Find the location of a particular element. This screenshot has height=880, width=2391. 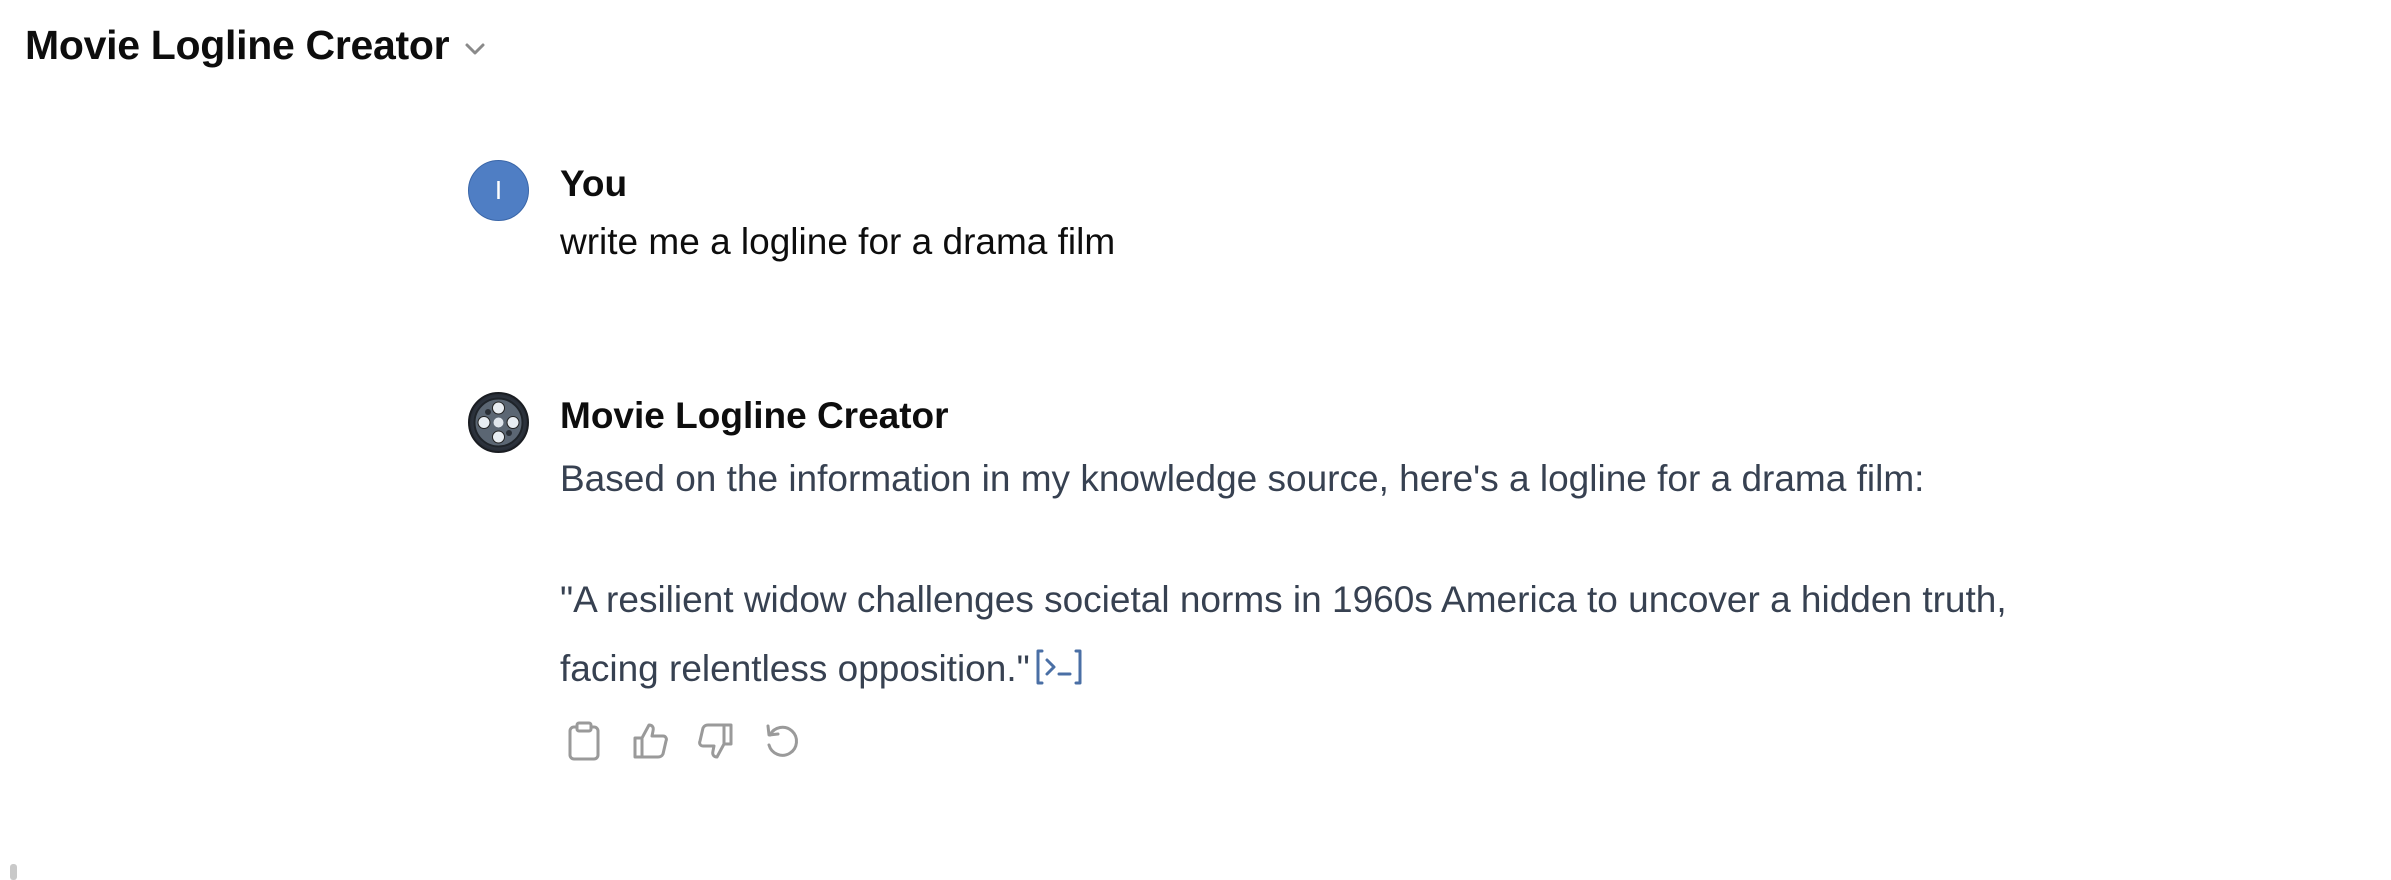

assistant-avatar is located at coordinates (498, 422).